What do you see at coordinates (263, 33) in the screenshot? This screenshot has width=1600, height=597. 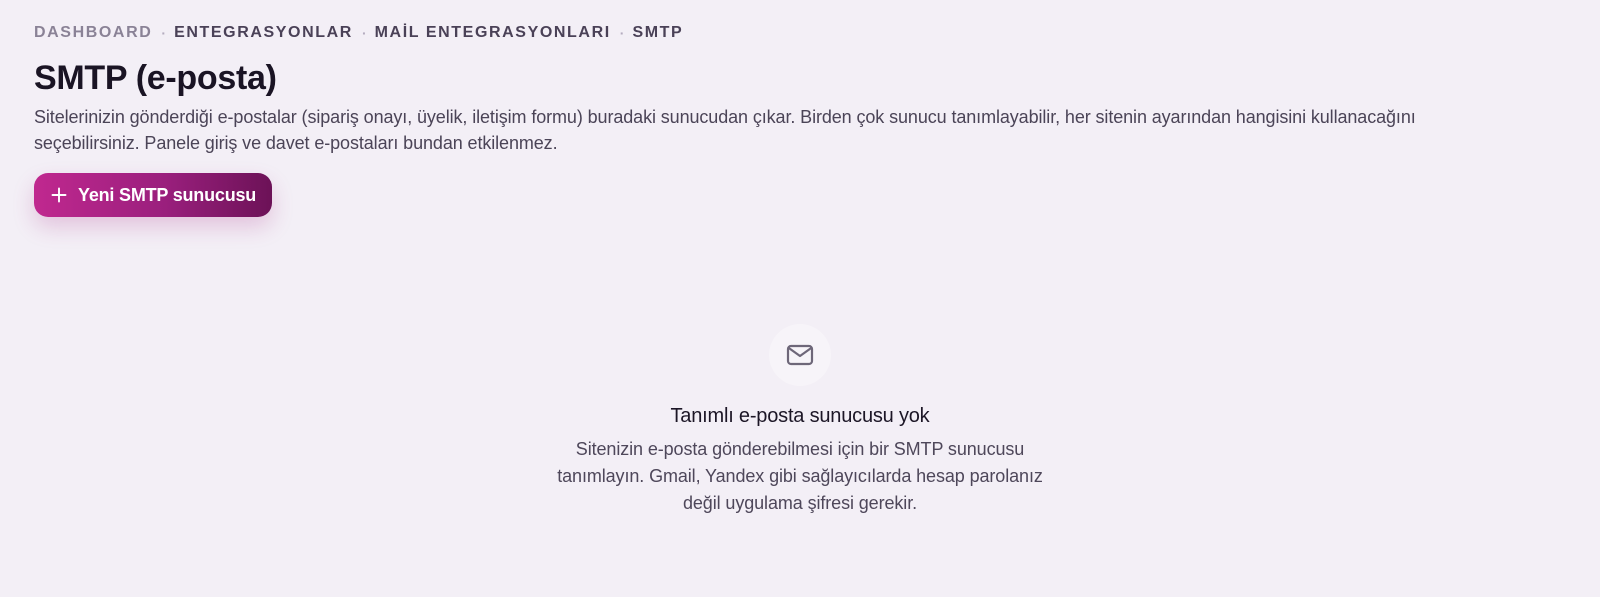 I see `breadcrumb-item-entegrasyonlar: ENTEGRASYONLAR` at bounding box center [263, 33].